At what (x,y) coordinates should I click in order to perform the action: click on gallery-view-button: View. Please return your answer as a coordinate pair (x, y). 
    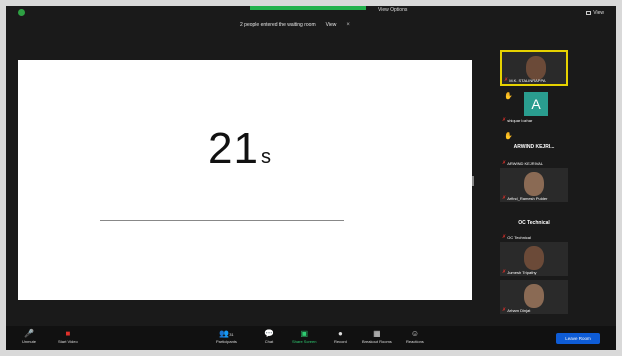
    Looking at the image, I should click on (595, 13).